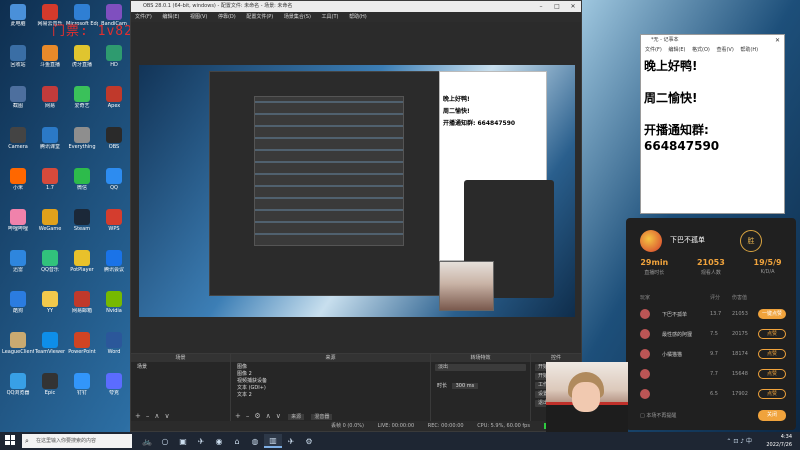 The height and width of the screenshot is (450, 800). What do you see at coordinates (165, 441) in the screenshot?
I see `taskbar-app-icon: ○` at bounding box center [165, 441].